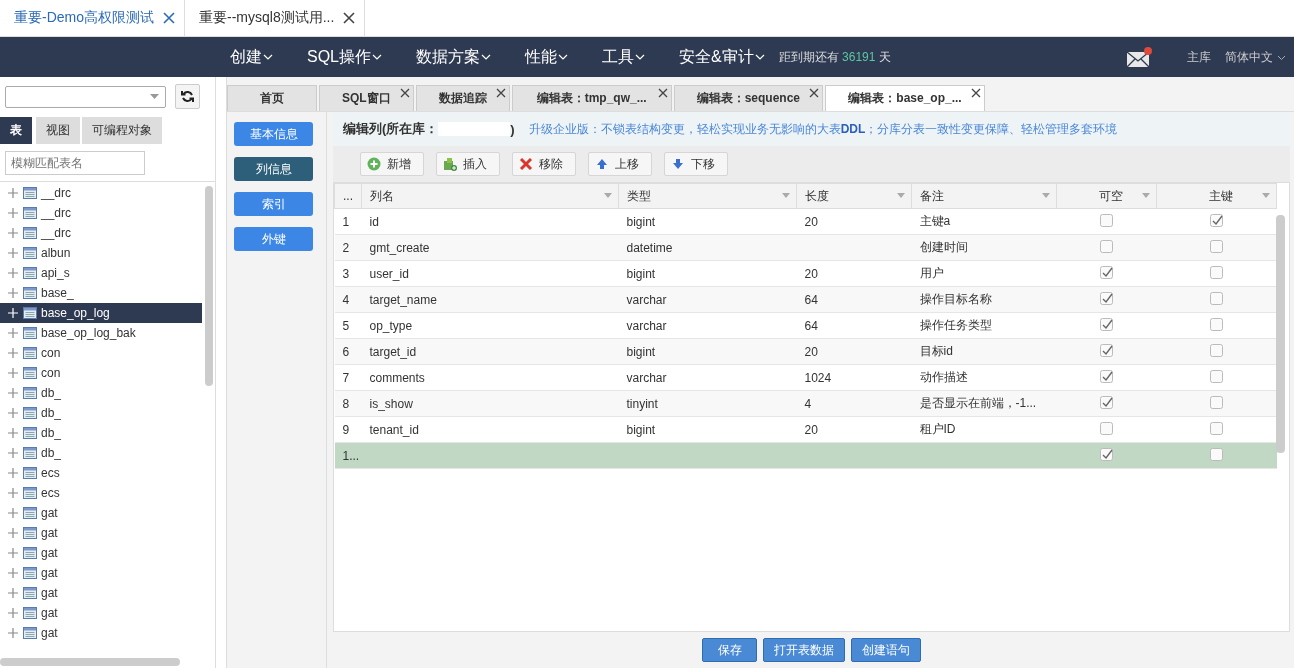 The height and width of the screenshot is (668, 1294). Describe the element at coordinates (101, 253) in the screenshot. I see `table-item: albun` at that location.